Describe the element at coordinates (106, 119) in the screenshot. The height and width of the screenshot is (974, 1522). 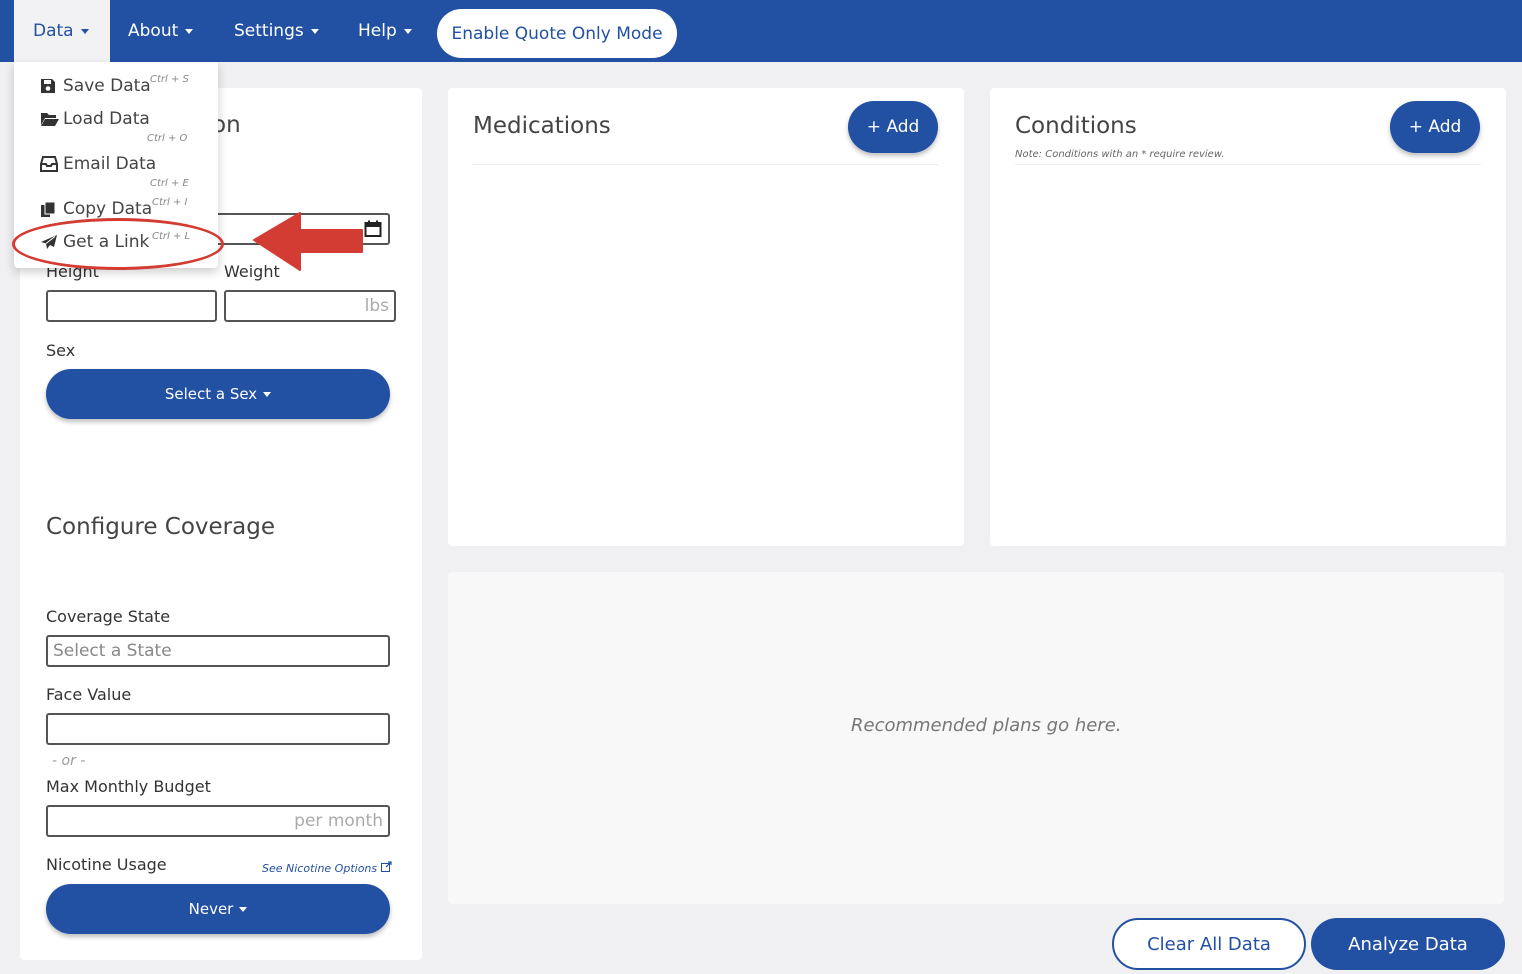
I see `menu-item-label: Load Data` at that location.